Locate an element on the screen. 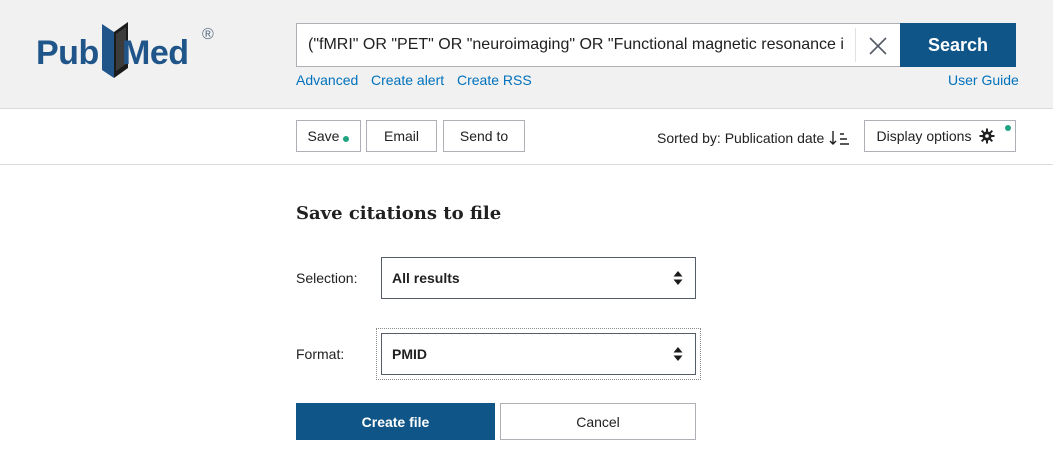 The image size is (1053, 475). format-value: PMID is located at coordinates (409, 354).